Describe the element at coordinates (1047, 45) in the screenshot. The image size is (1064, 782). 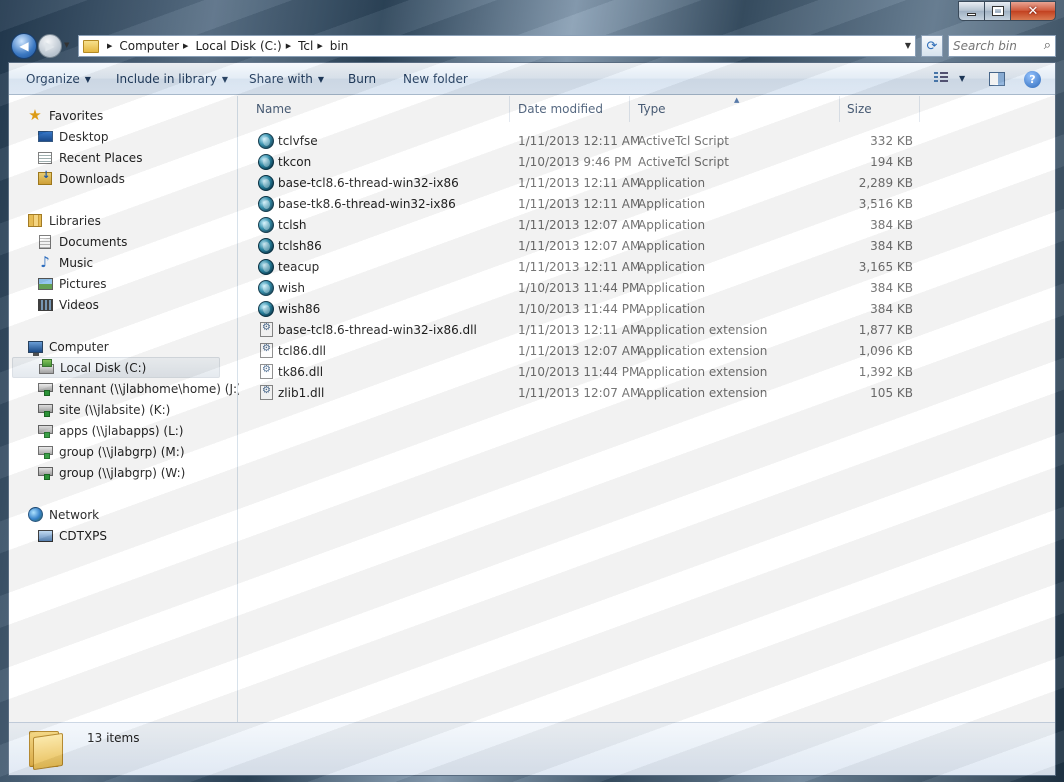
I see `search-icon: ⌕` at that location.